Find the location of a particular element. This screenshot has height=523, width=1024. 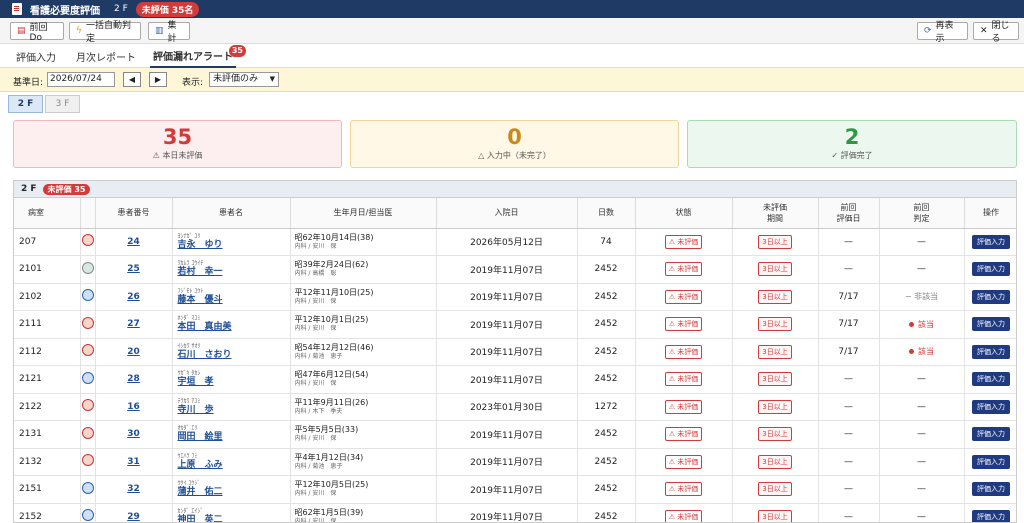

patient-name-link: 吉永 ゆり is located at coordinates (234, 245).